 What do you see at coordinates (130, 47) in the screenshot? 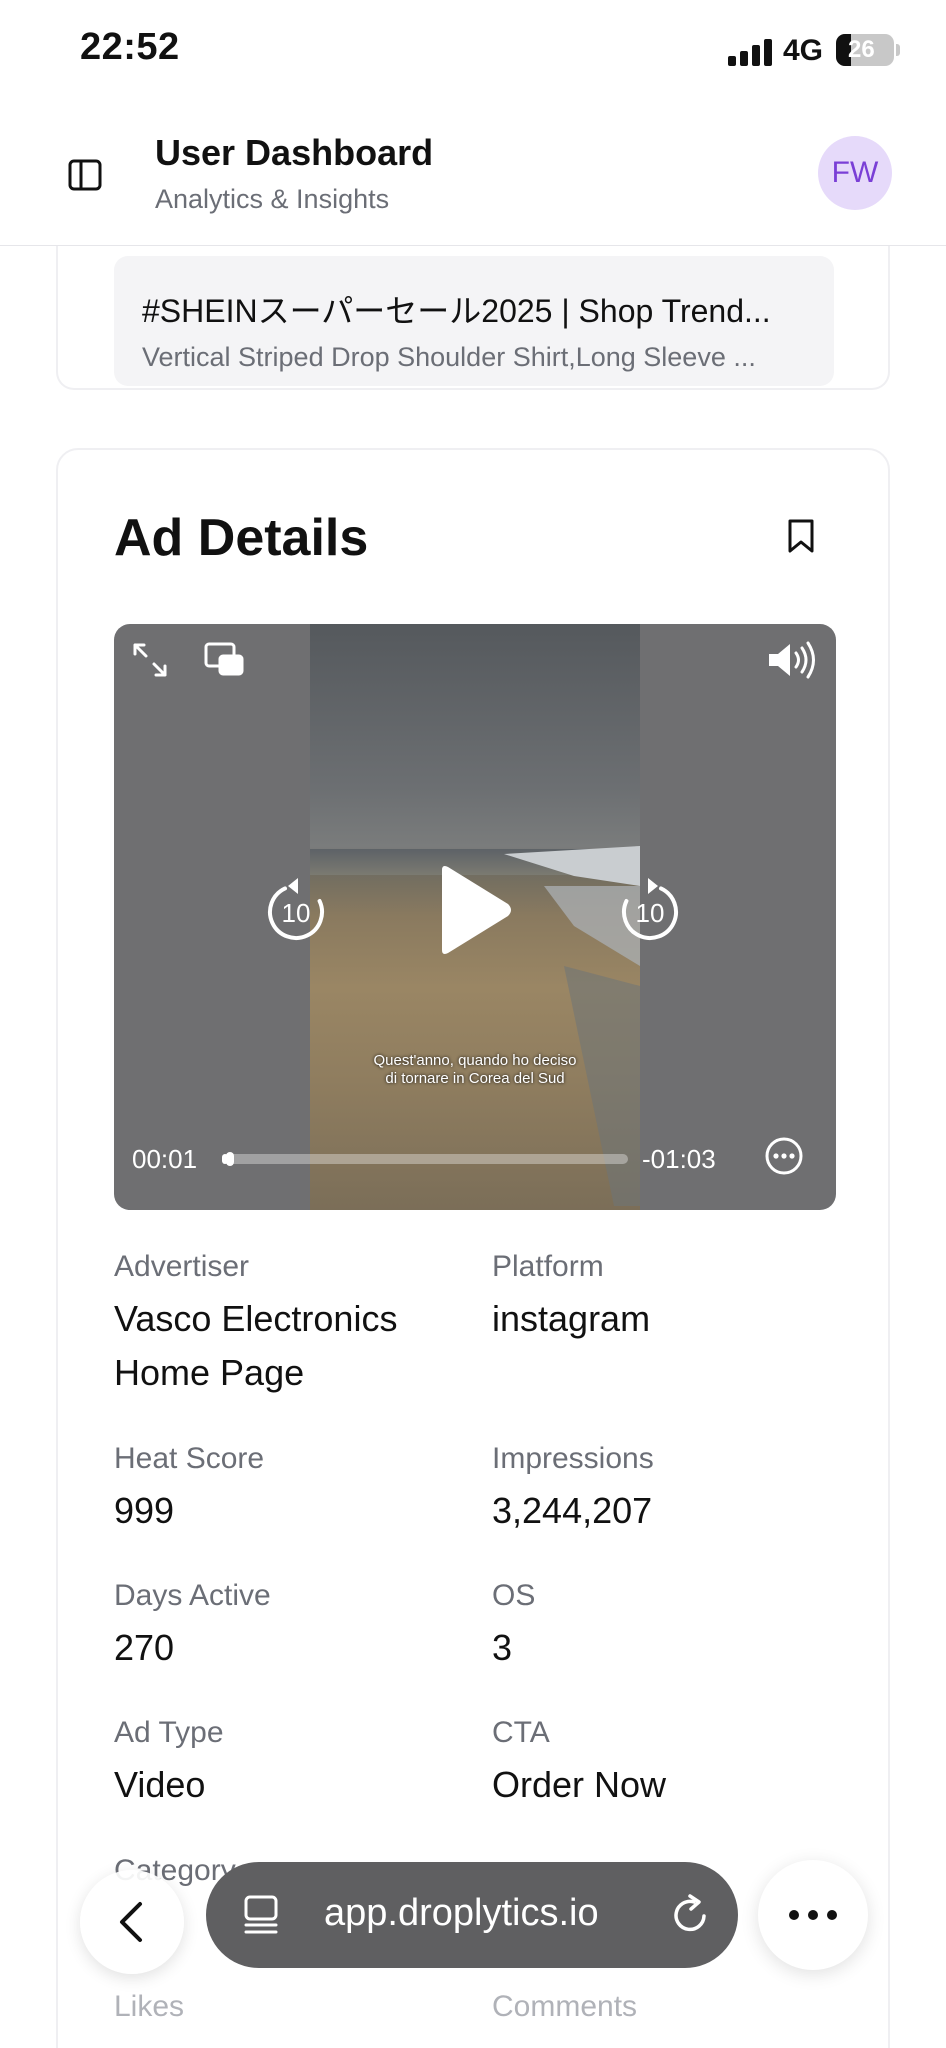
I see `status-time: 22:52` at bounding box center [130, 47].